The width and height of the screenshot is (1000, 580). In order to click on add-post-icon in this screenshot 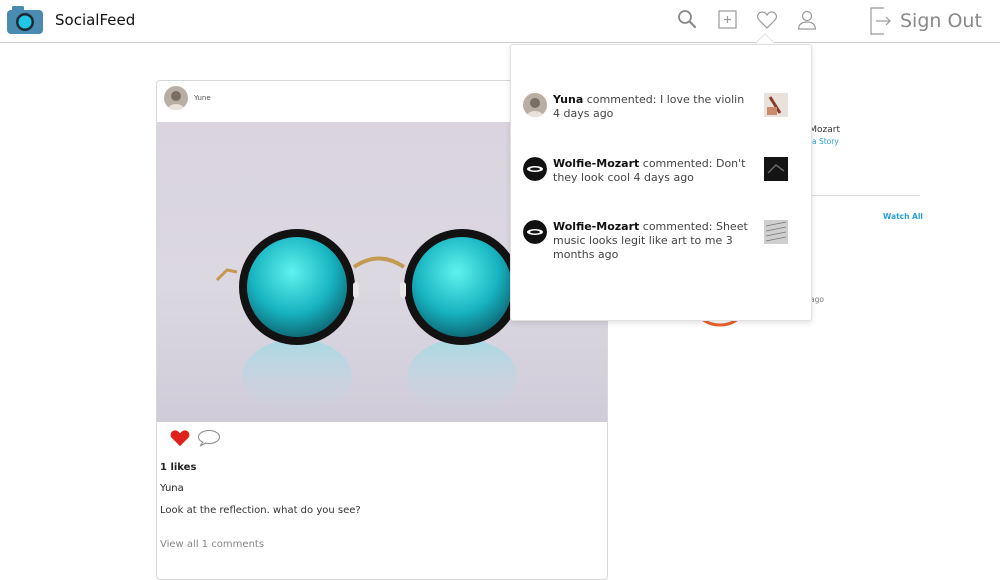, I will do `click(728, 20)`.